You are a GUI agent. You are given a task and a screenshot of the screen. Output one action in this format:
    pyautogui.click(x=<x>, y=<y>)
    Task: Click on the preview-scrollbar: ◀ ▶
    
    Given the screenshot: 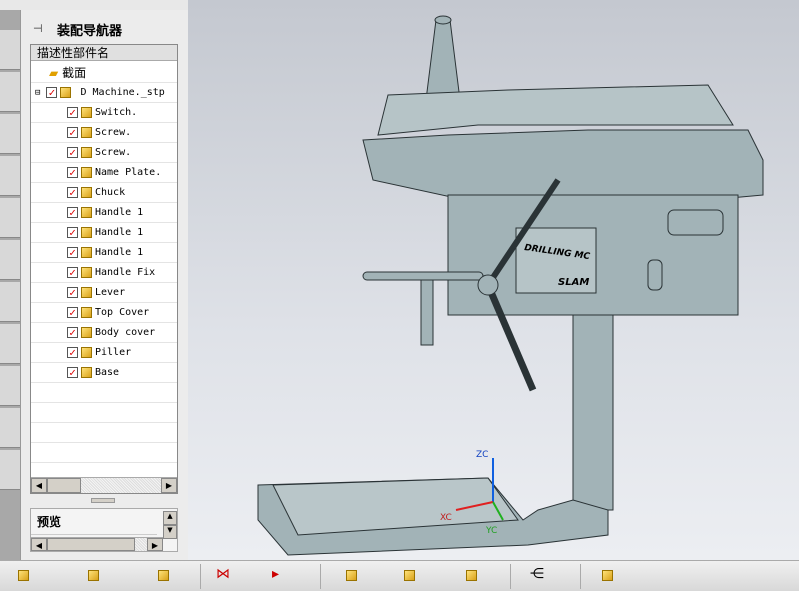 What is the action you would take?
    pyautogui.click(x=97, y=544)
    